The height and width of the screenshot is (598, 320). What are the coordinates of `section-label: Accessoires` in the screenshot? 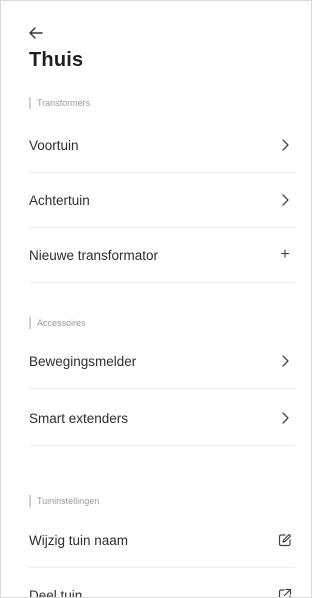 It's located at (61, 323).